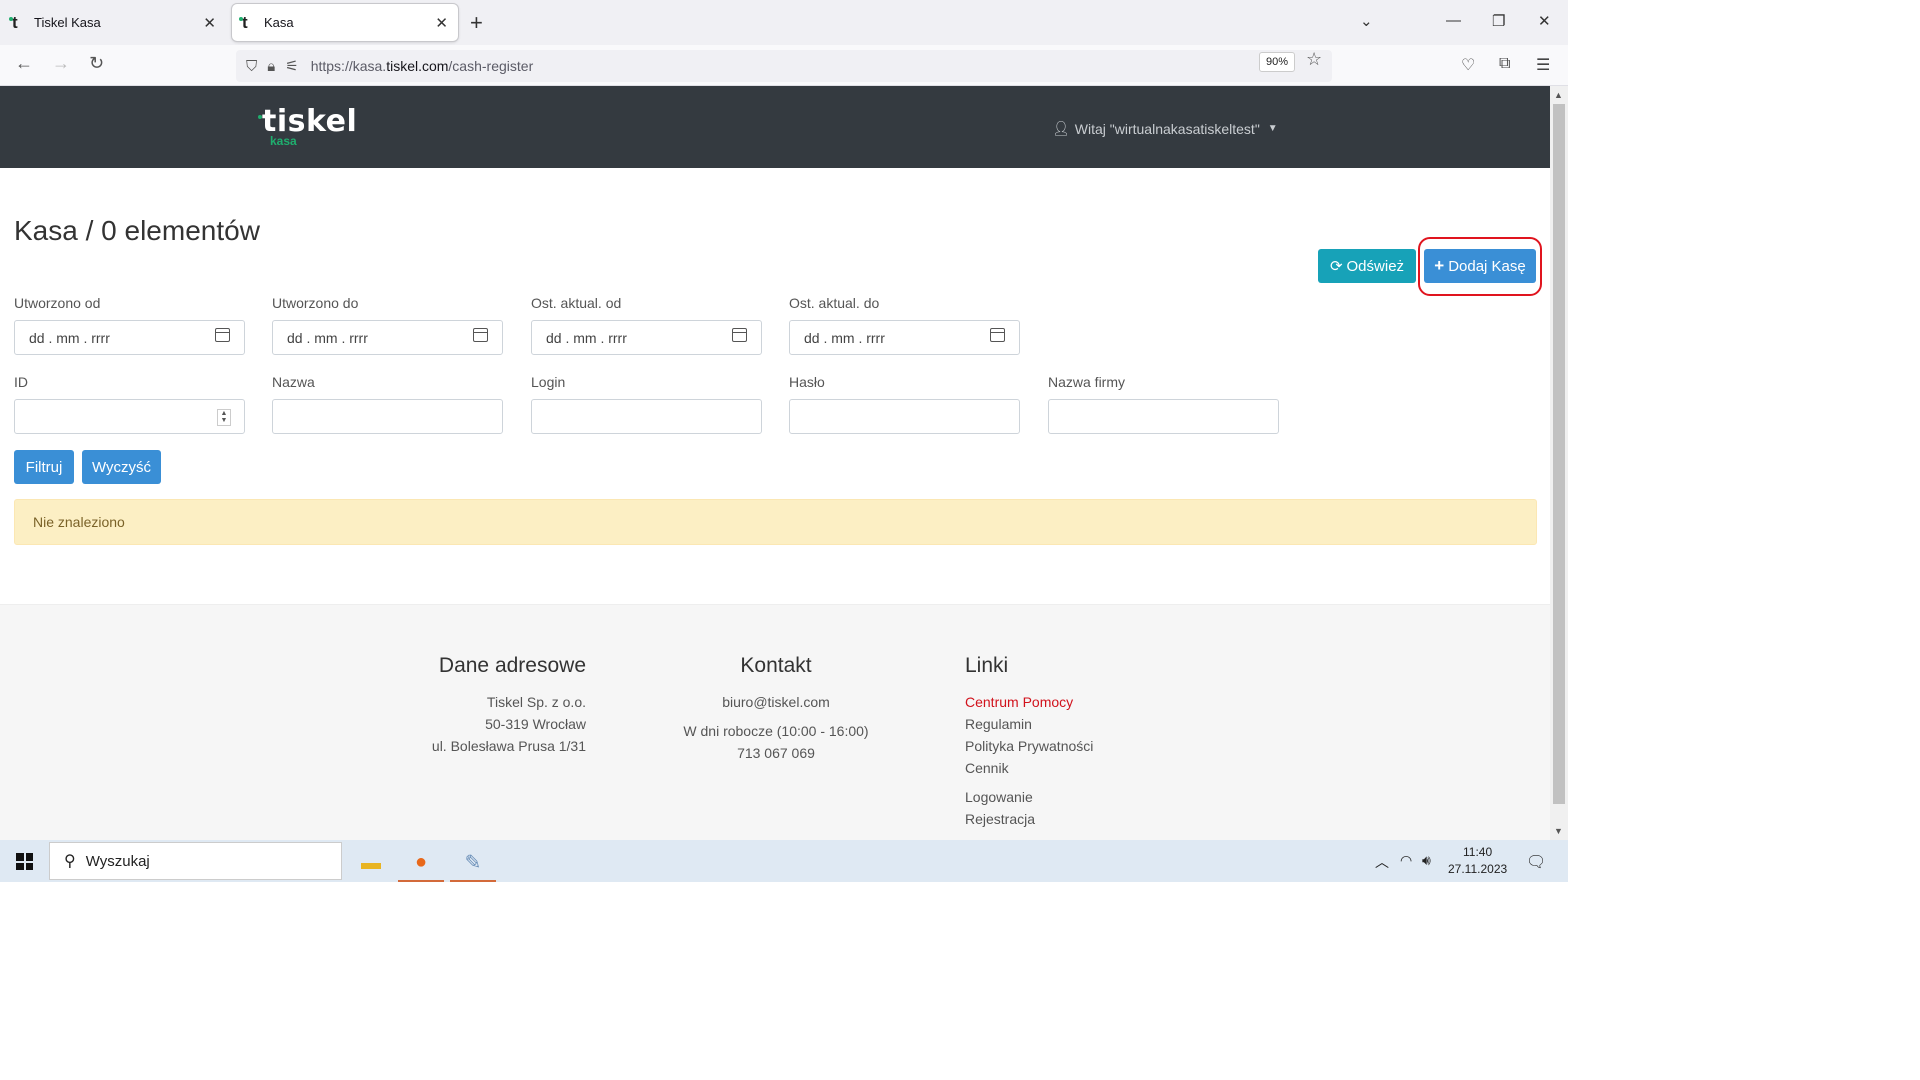 The width and height of the screenshot is (1920, 1080). What do you see at coordinates (24, 861) in the screenshot?
I see `windows-start-icon` at bounding box center [24, 861].